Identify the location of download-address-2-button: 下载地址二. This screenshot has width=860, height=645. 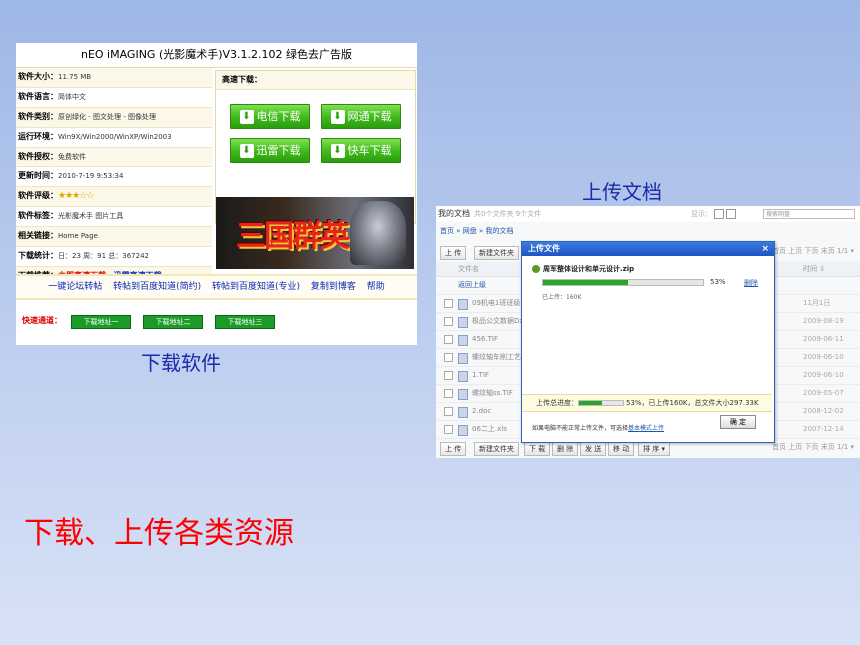
(173, 322).